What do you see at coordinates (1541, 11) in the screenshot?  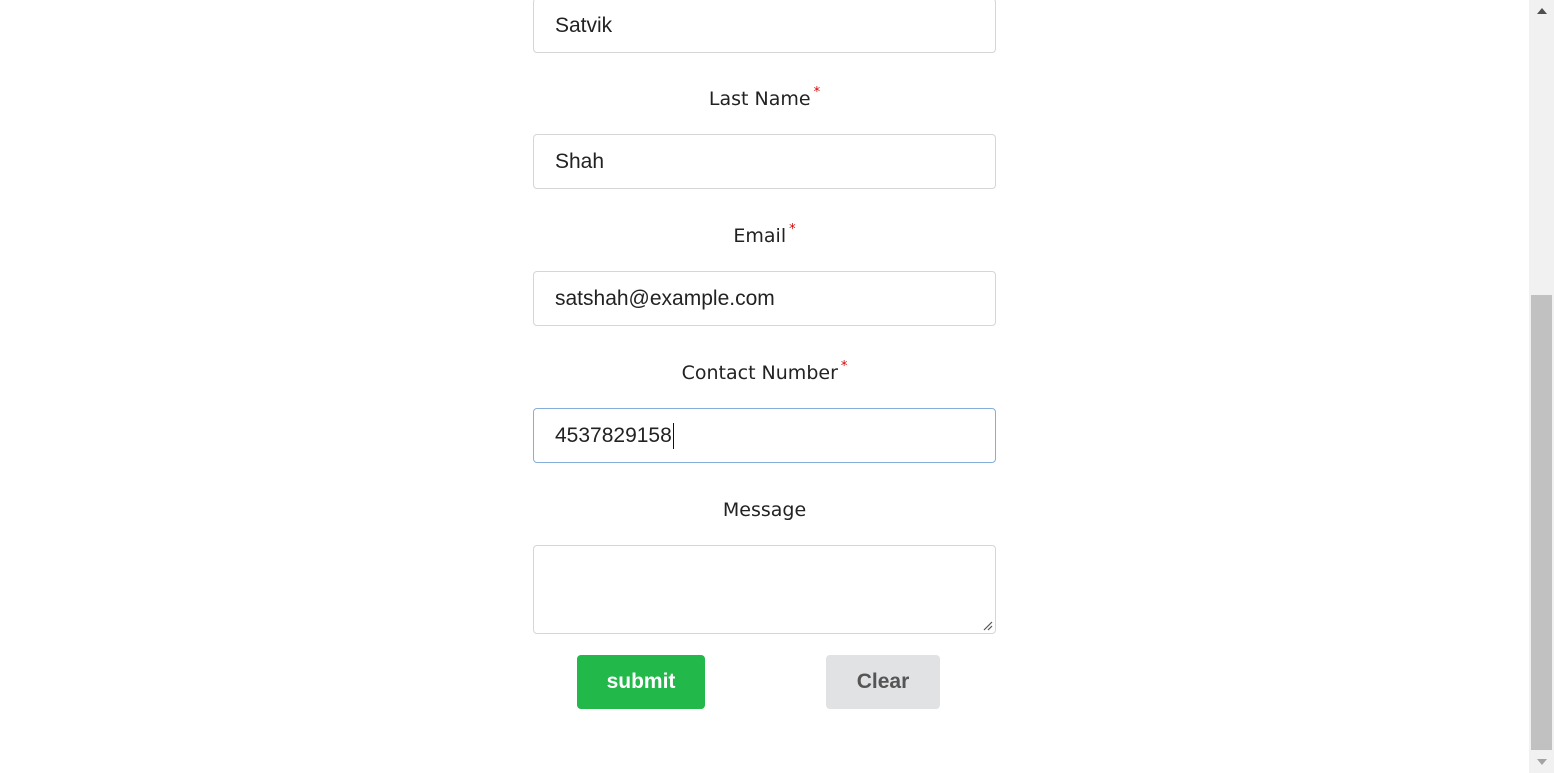 I see `scroll-up-arrow-icon` at bounding box center [1541, 11].